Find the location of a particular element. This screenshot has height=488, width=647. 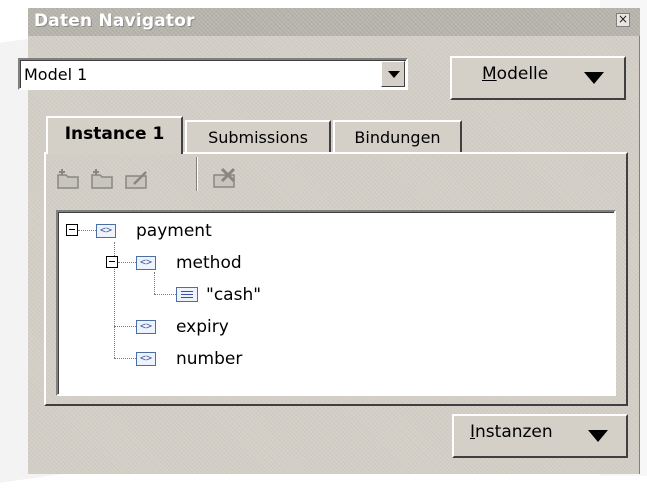

model-select-dropdown-button is located at coordinates (393, 74).